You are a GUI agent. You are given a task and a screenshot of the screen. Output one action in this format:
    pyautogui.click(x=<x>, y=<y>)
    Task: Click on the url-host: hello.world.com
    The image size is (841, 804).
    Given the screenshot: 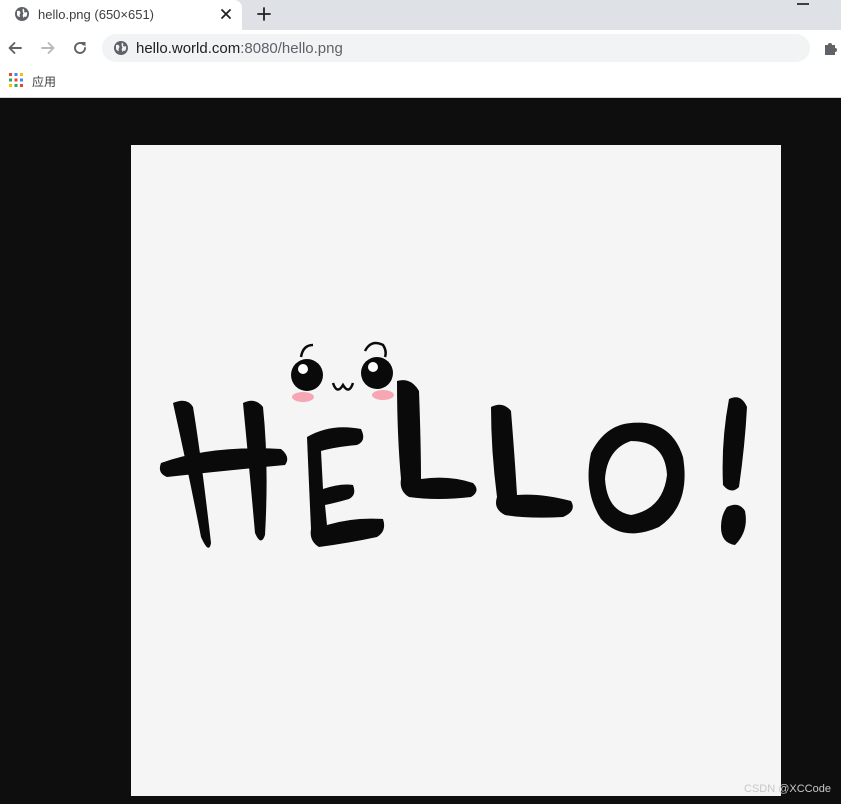 What is the action you would take?
    pyautogui.click(x=188, y=48)
    